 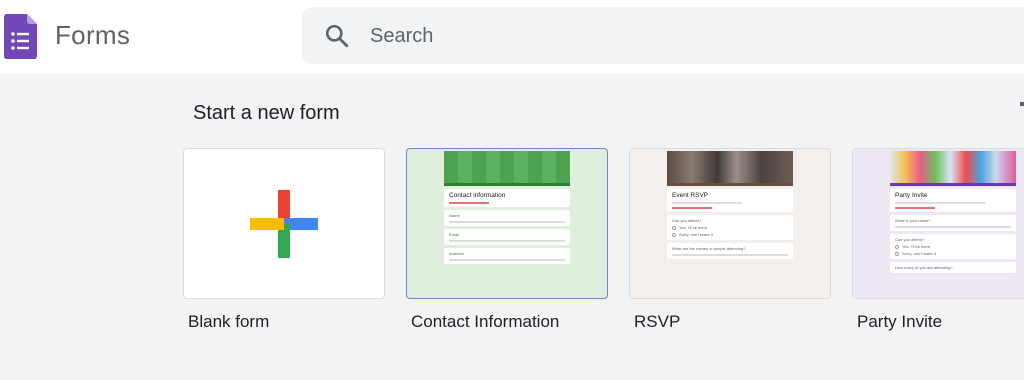 What do you see at coordinates (690, 195) in the screenshot?
I see `preview-title: Event RSVP` at bounding box center [690, 195].